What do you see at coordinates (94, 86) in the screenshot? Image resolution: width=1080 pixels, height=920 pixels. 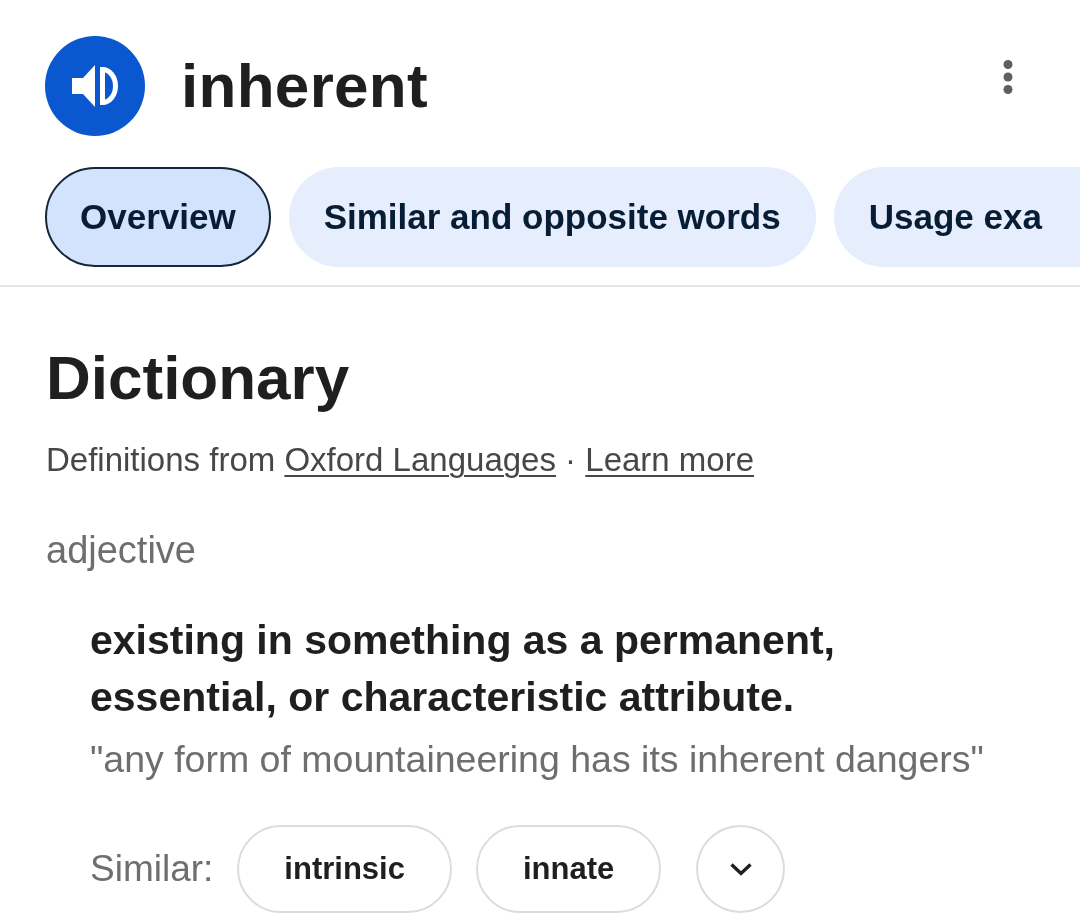 I see `speaker-icon` at bounding box center [94, 86].